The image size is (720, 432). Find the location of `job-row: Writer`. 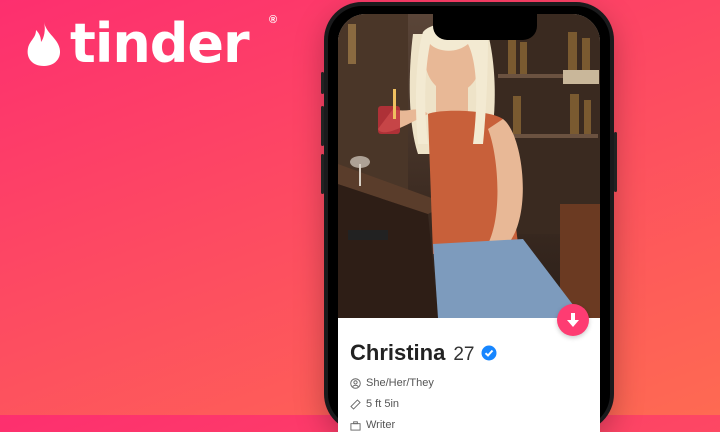

job-row: Writer is located at coordinates (372, 425).